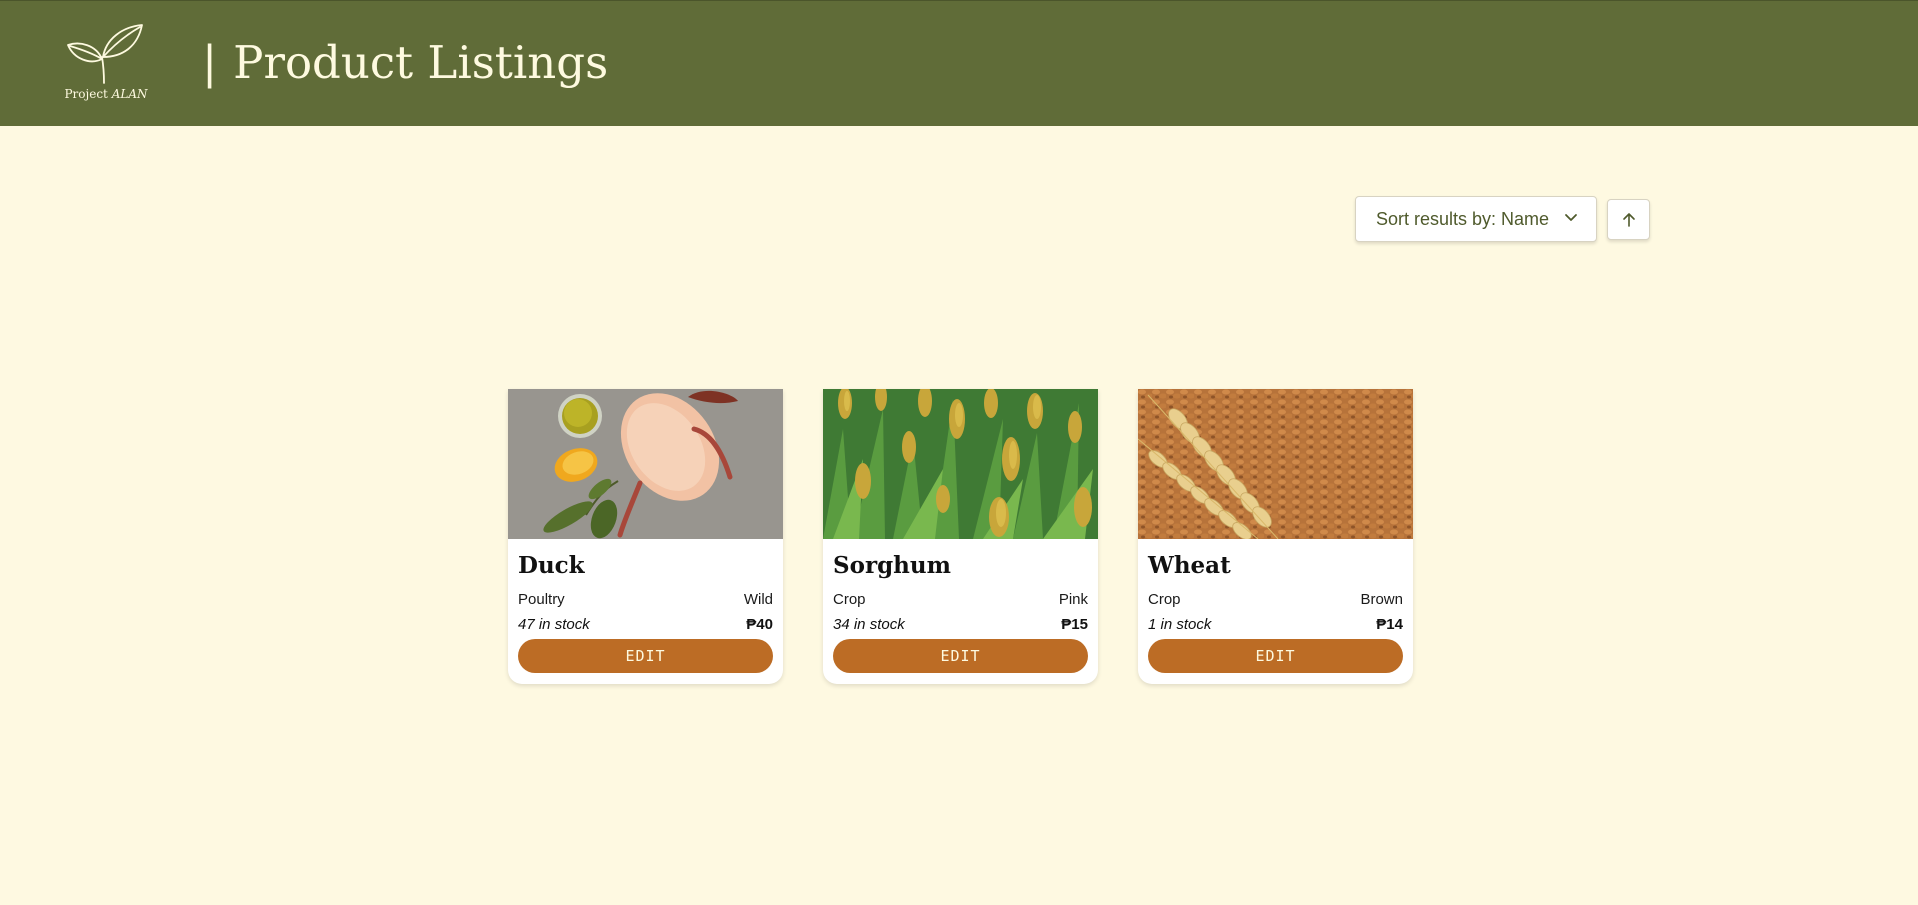  I want to click on sort-dropdown: Sort results by: Name, so click(1476, 219).